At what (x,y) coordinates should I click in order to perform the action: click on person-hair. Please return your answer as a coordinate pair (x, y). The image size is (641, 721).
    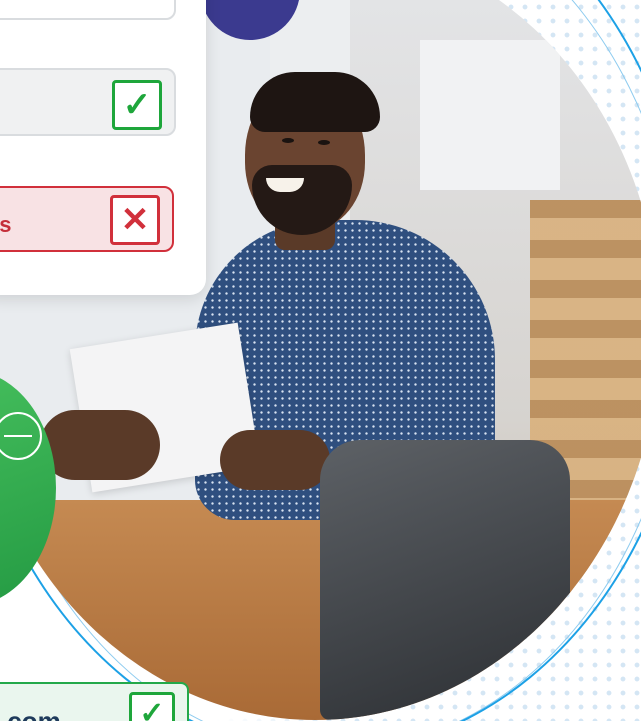
    Looking at the image, I should click on (315, 102).